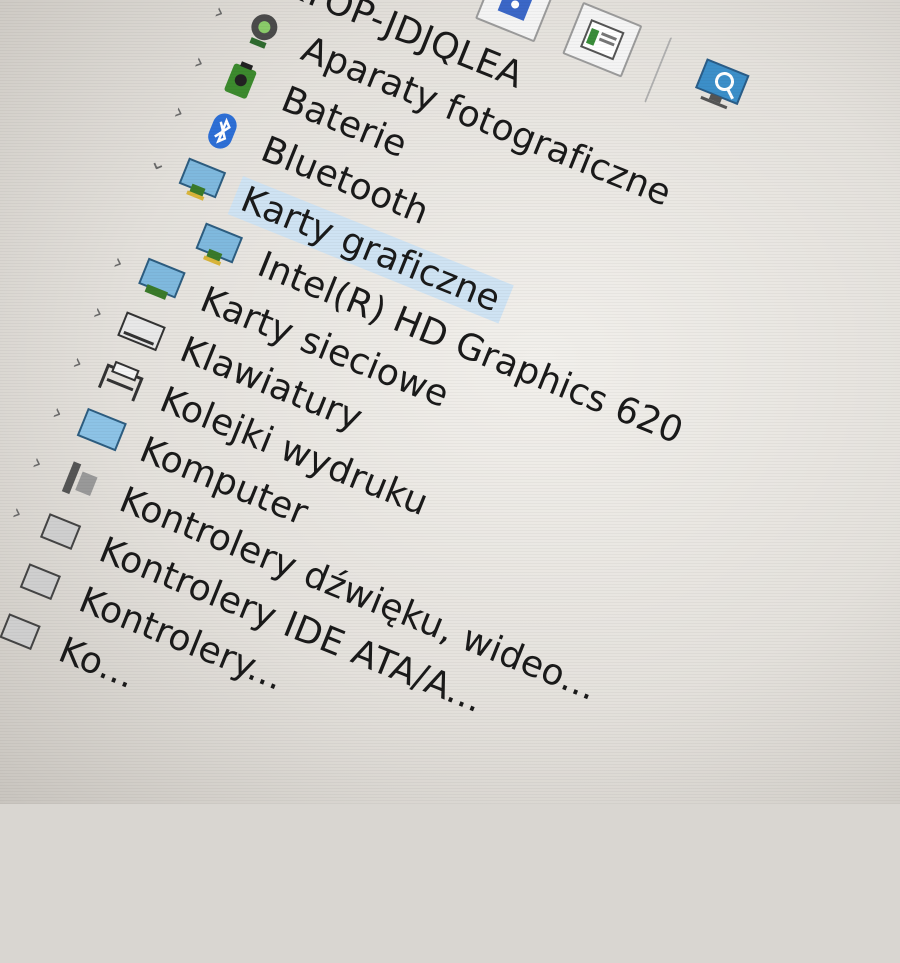  Describe the element at coordinates (79, 479) in the screenshot. I see `sound-controller-icon` at that location.